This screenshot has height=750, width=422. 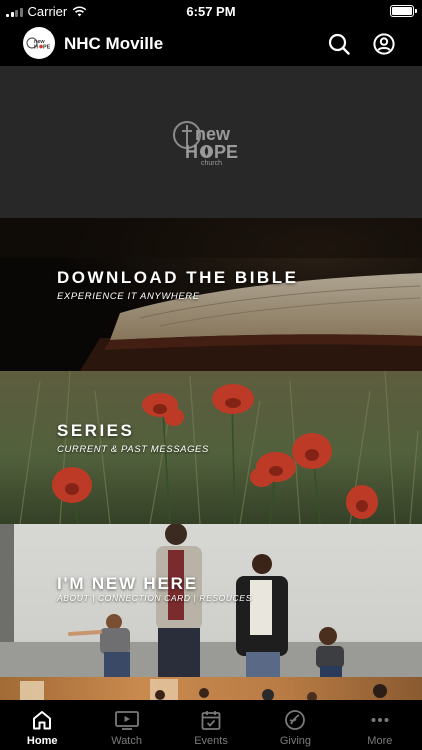 I want to click on new-hope-church-logo: new H PE church, so click(x=205, y=144).